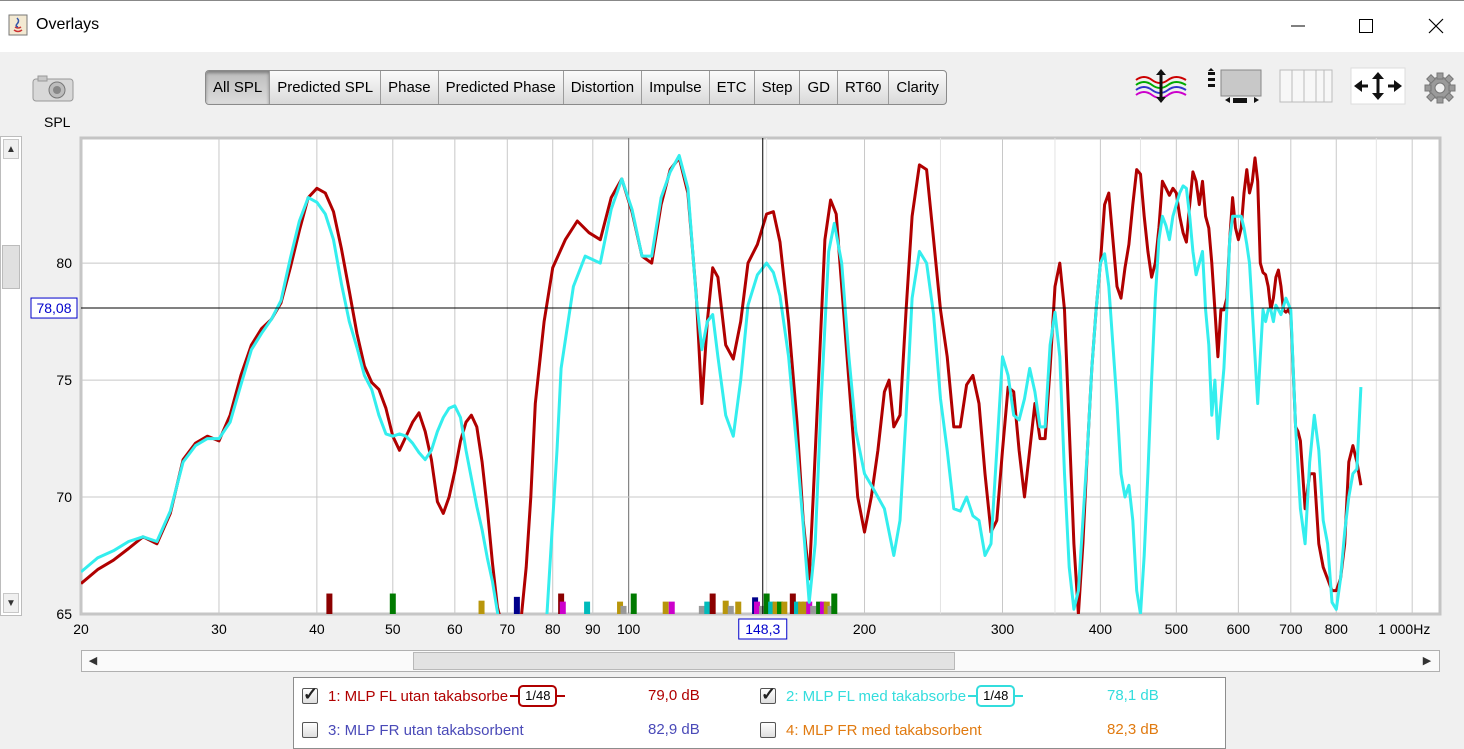 Image resolution: width=1464 pixels, height=749 pixels. Describe the element at coordinates (238, 87) in the screenshot. I see `tab-all-spl: All SPL` at that location.